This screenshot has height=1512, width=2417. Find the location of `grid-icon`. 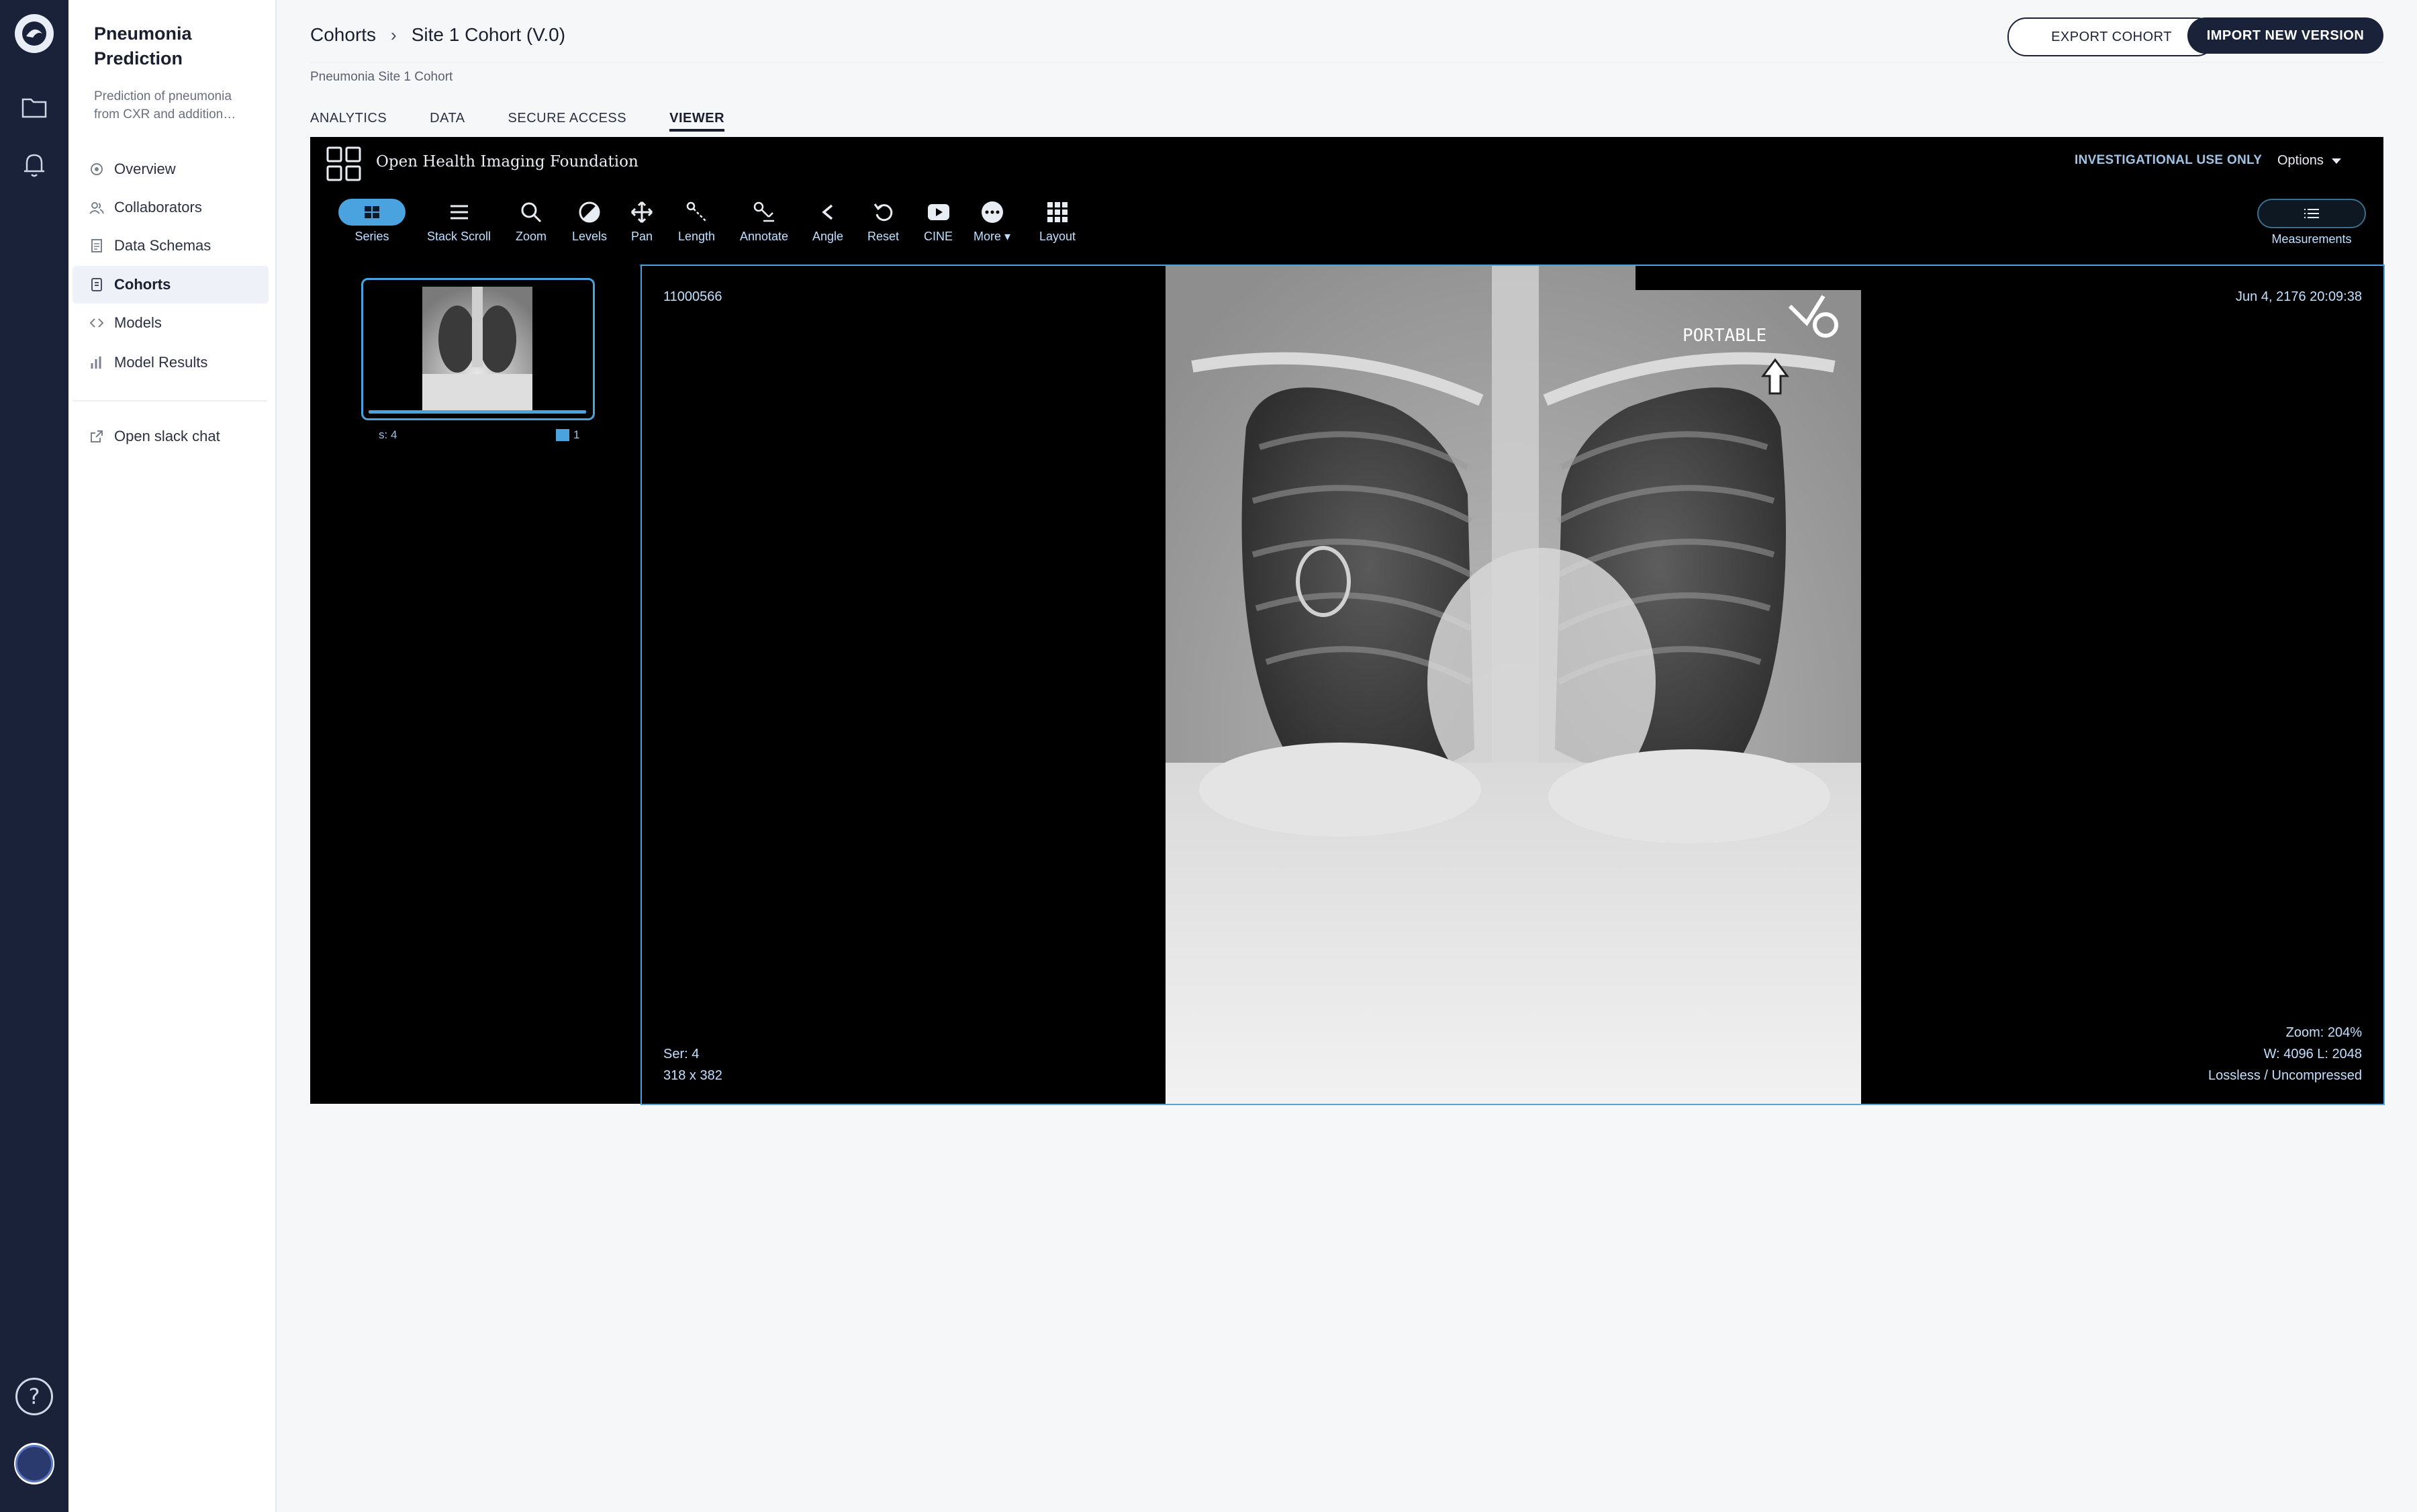

grid-icon is located at coordinates (372, 212).